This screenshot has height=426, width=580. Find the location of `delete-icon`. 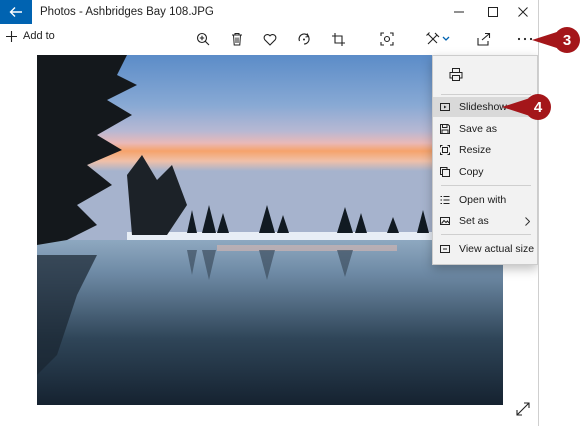

delete-icon is located at coordinates (237, 39).